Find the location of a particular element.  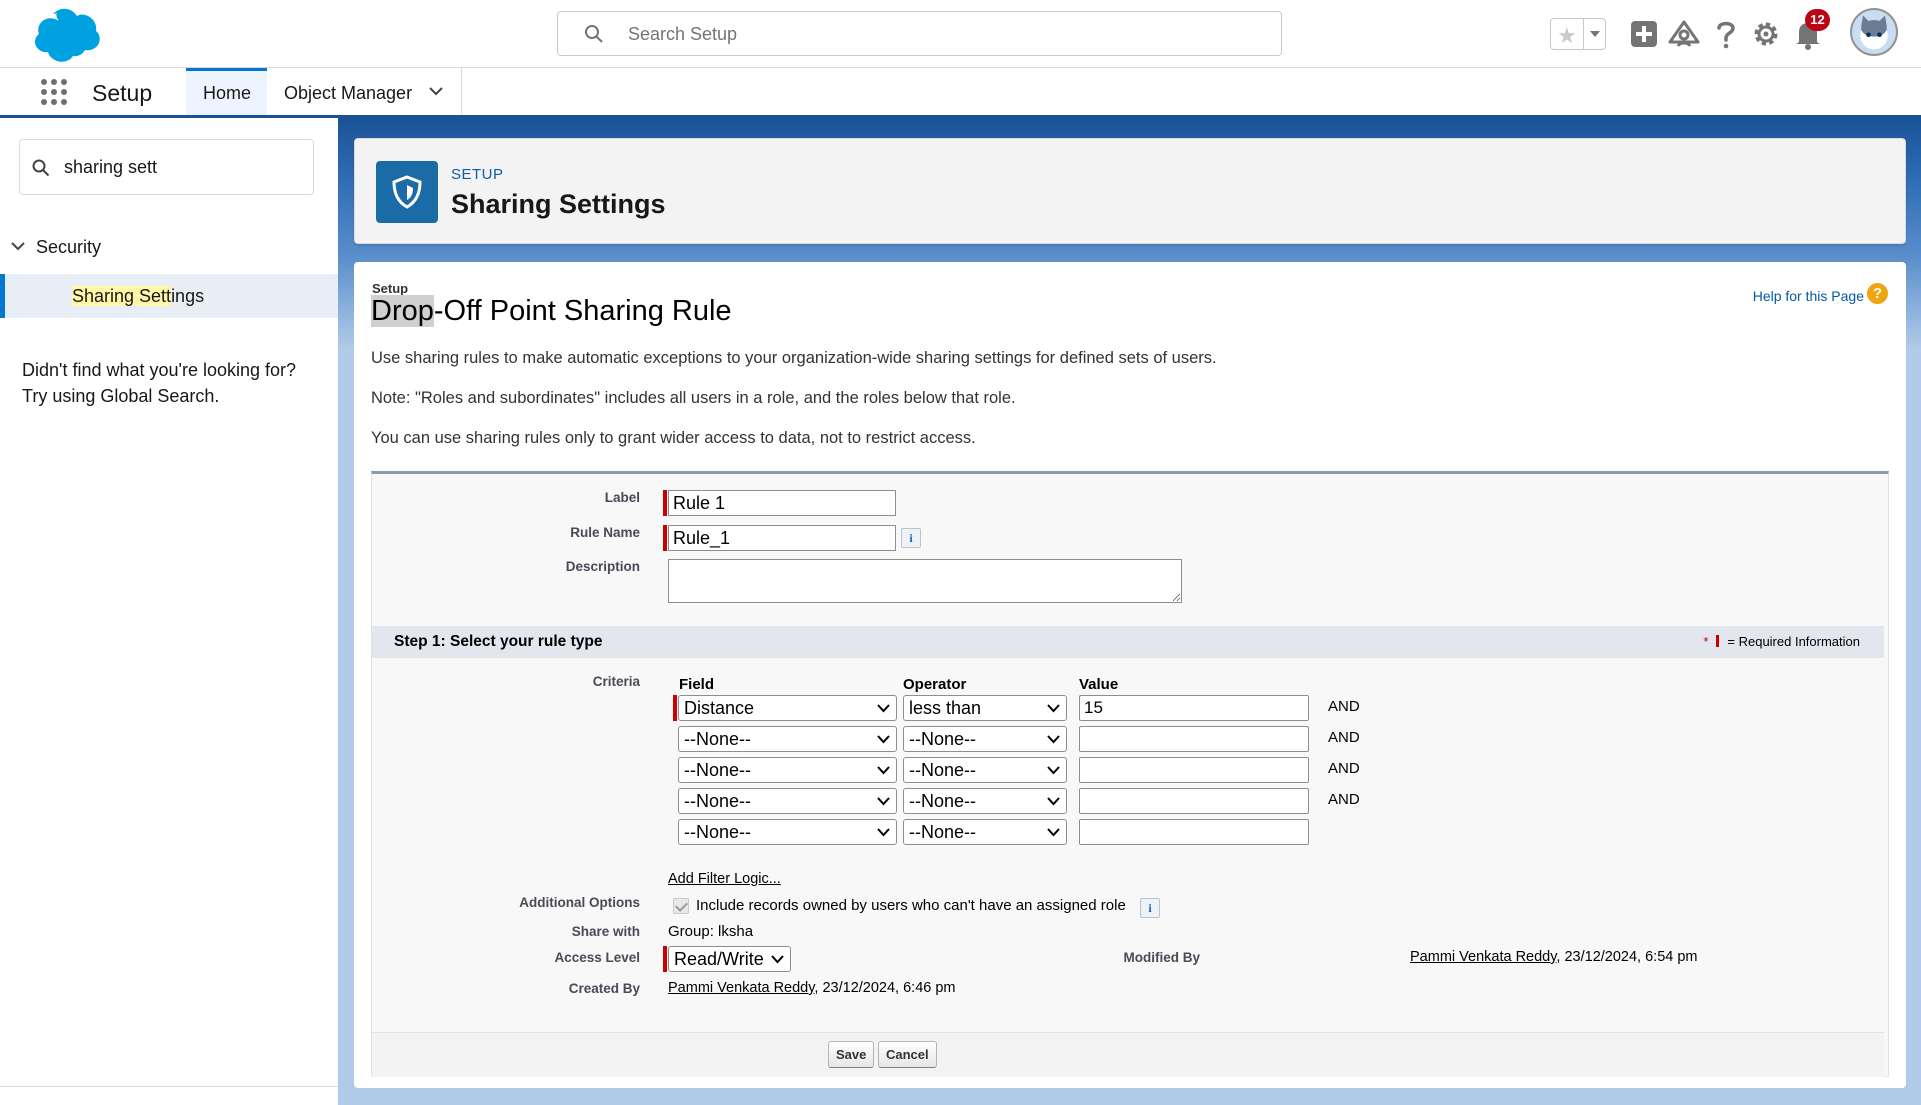

salesforce-logo is located at coordinates (60, 35).